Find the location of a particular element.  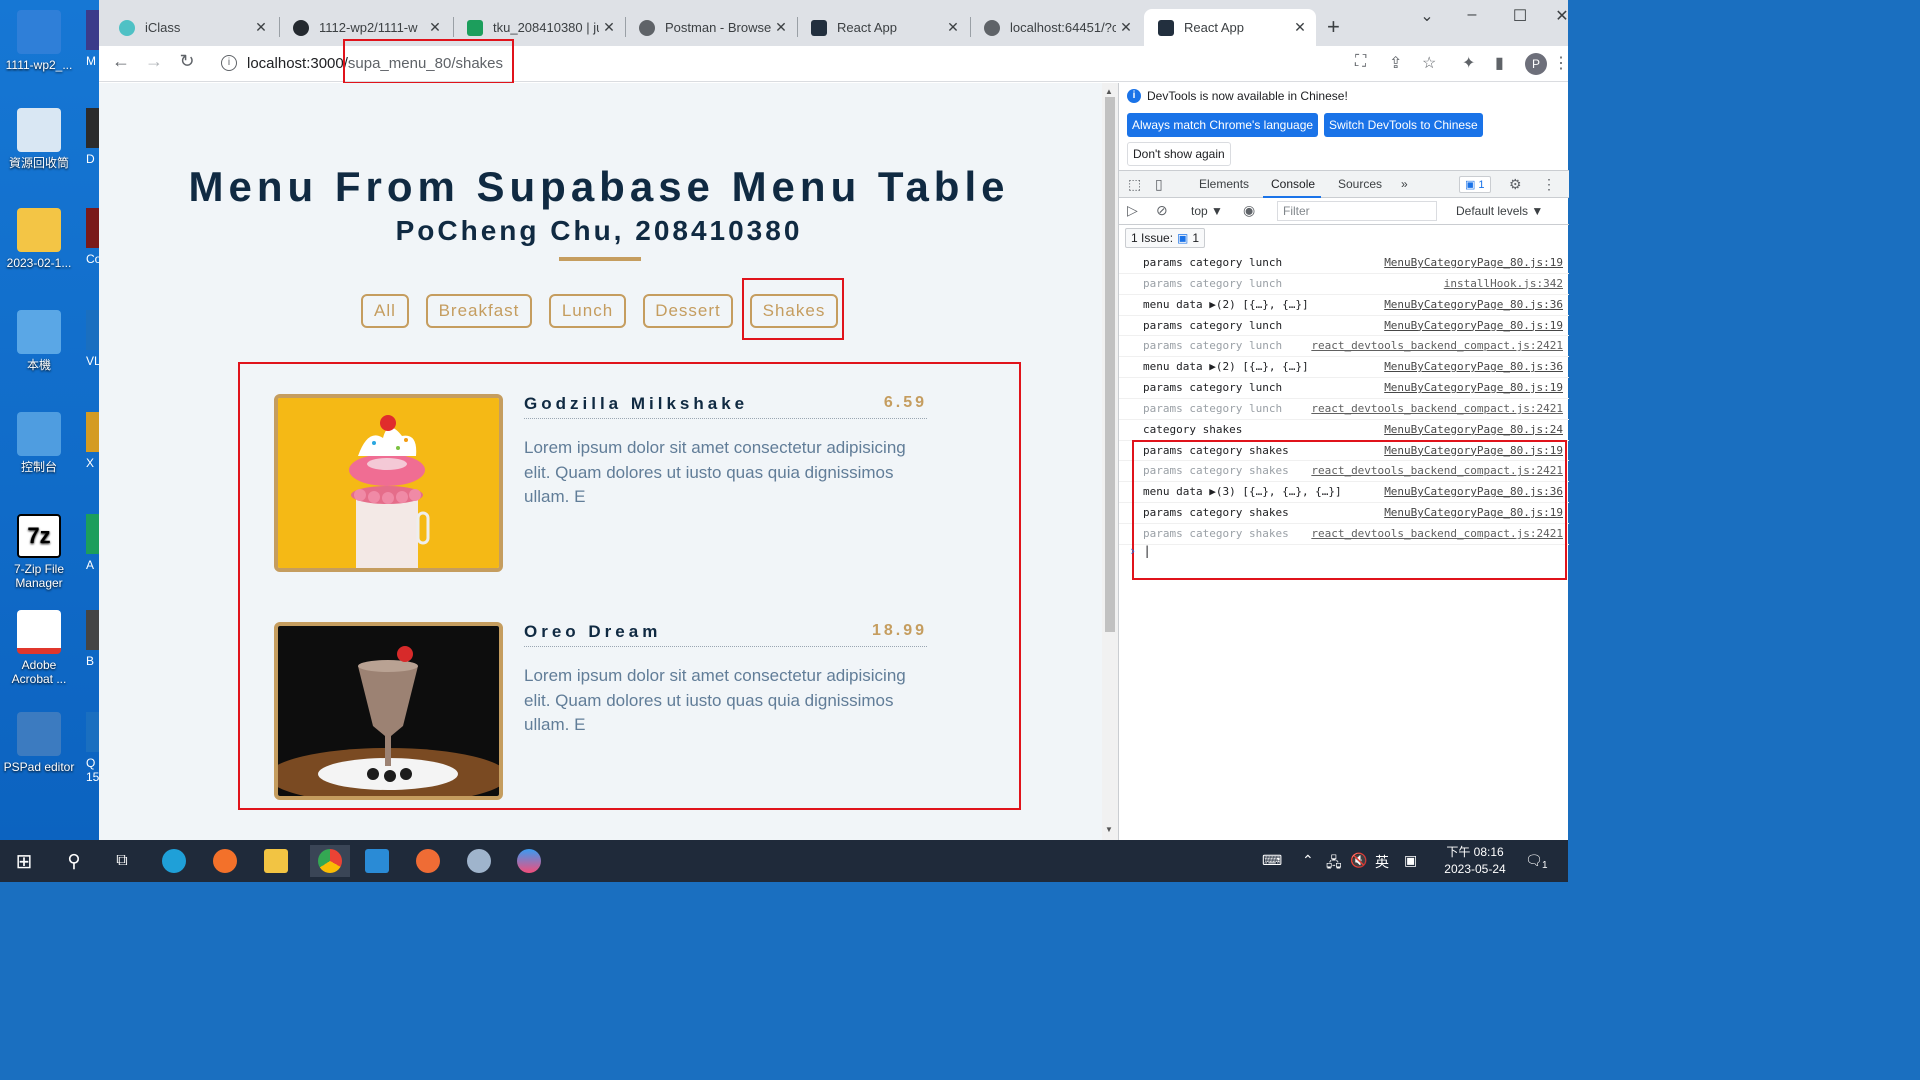

tab-console: Console is located at coordinates (1293, 184).